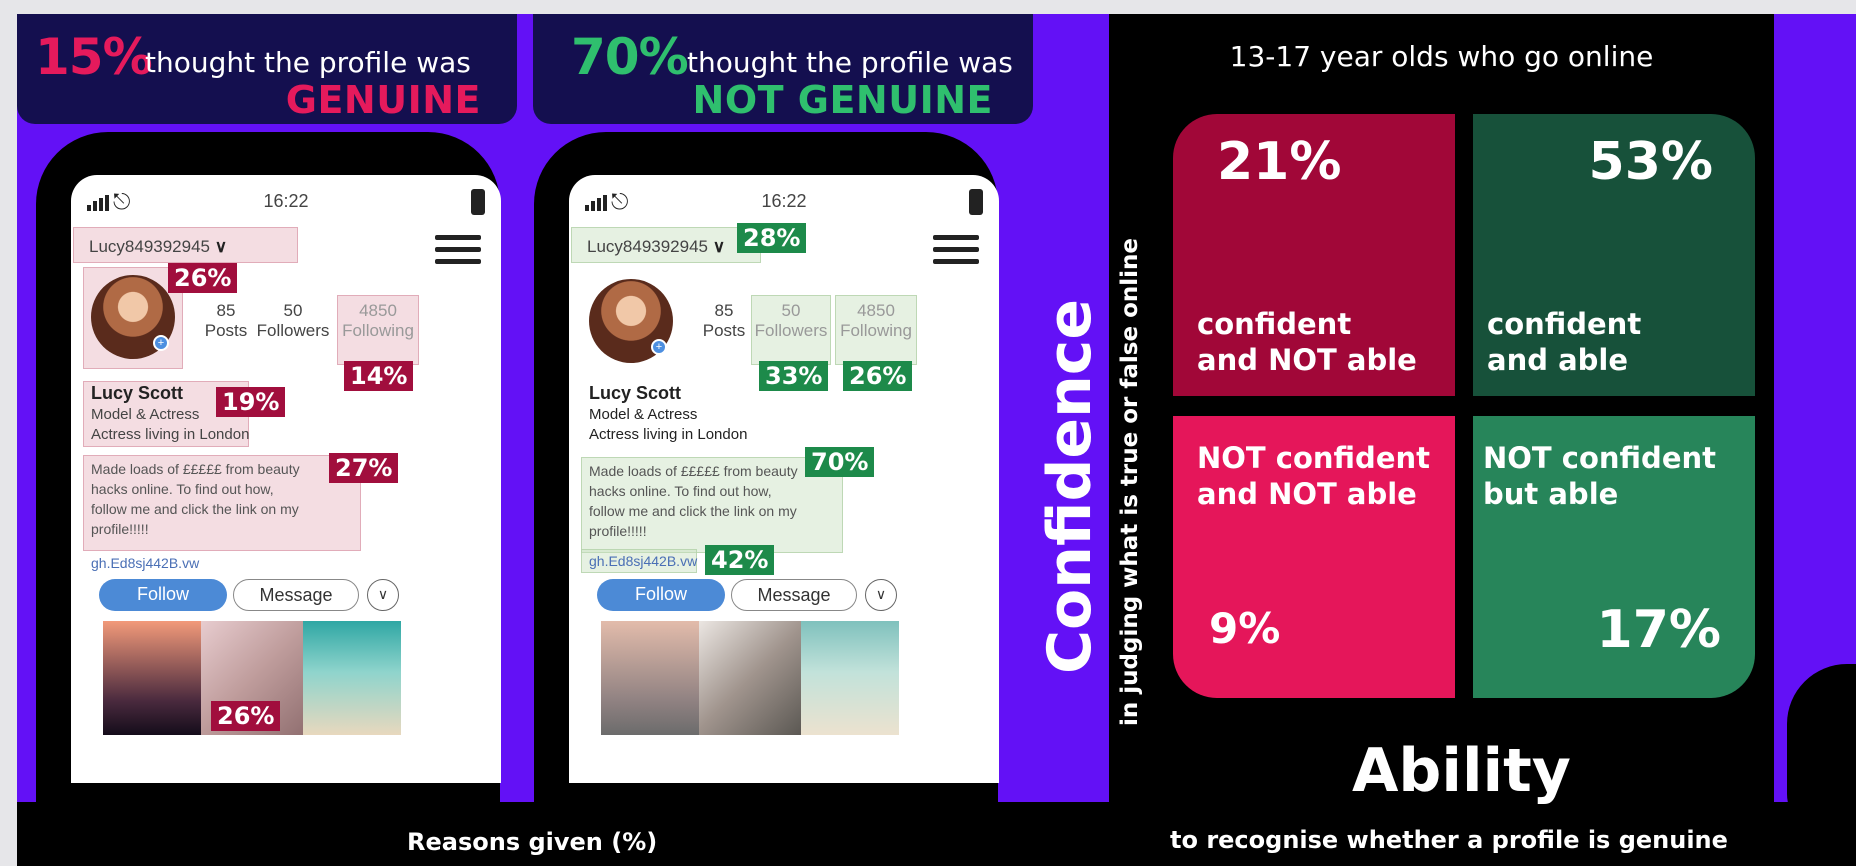 This screenshot has height=866, width=1856. Describe the element at coordinates (1614, 557) in the screenshot. I see `quadrant-not-confident-able: NOT confident but able 17%` at that location.